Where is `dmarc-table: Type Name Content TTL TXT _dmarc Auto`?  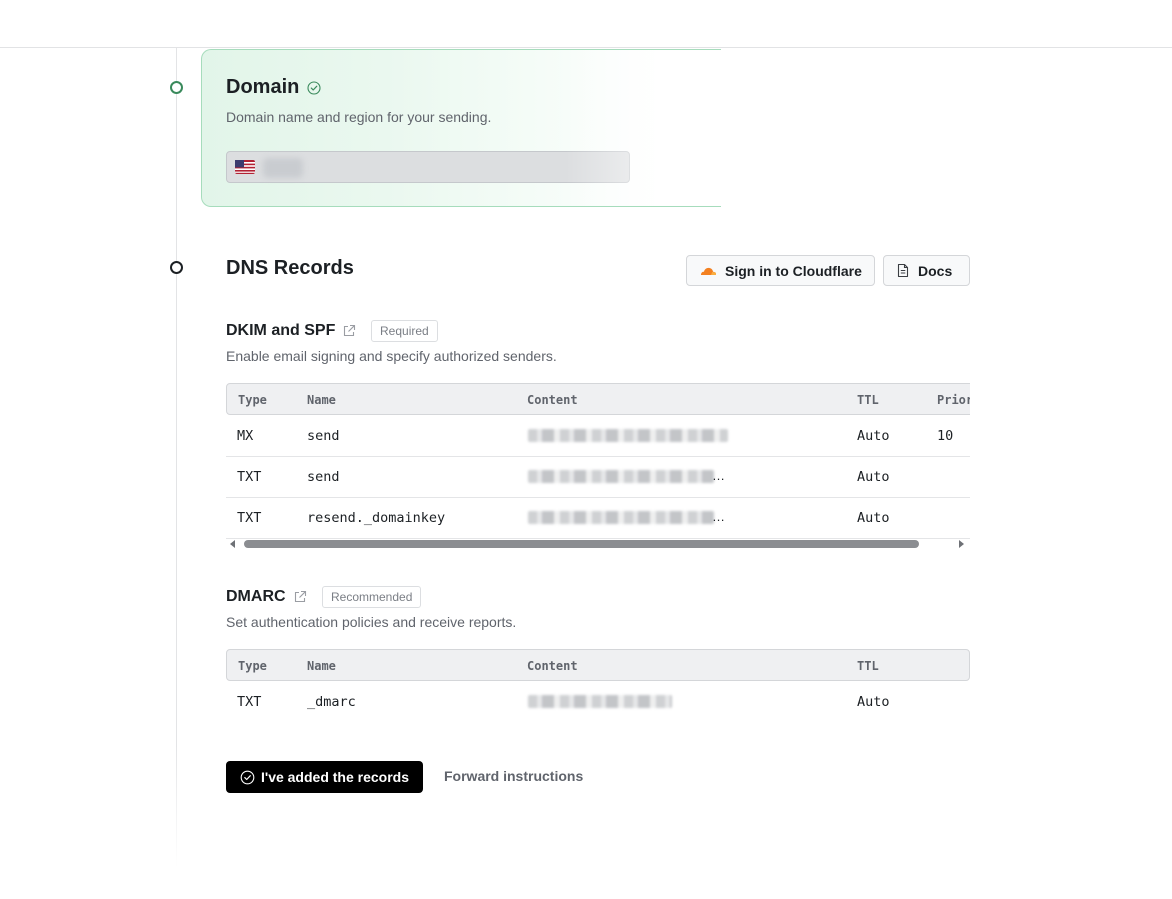 dmarc-table: Type Name Content TTL TXT _dmarc Auto is located at coordinates (598, 686).